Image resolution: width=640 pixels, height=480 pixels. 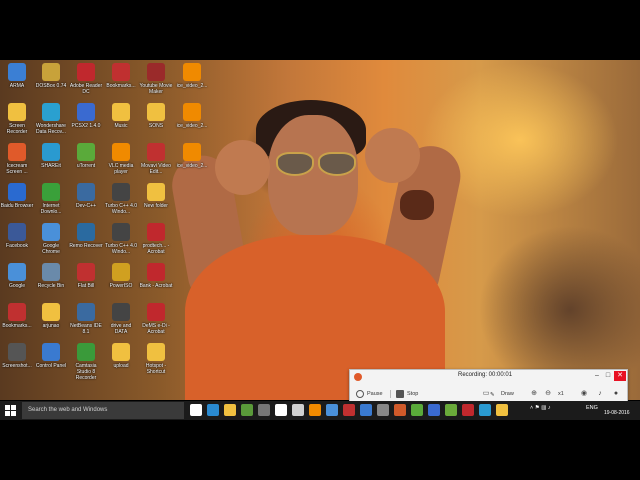 I want to click on close-button: ✕, so click(x=620, y=376).